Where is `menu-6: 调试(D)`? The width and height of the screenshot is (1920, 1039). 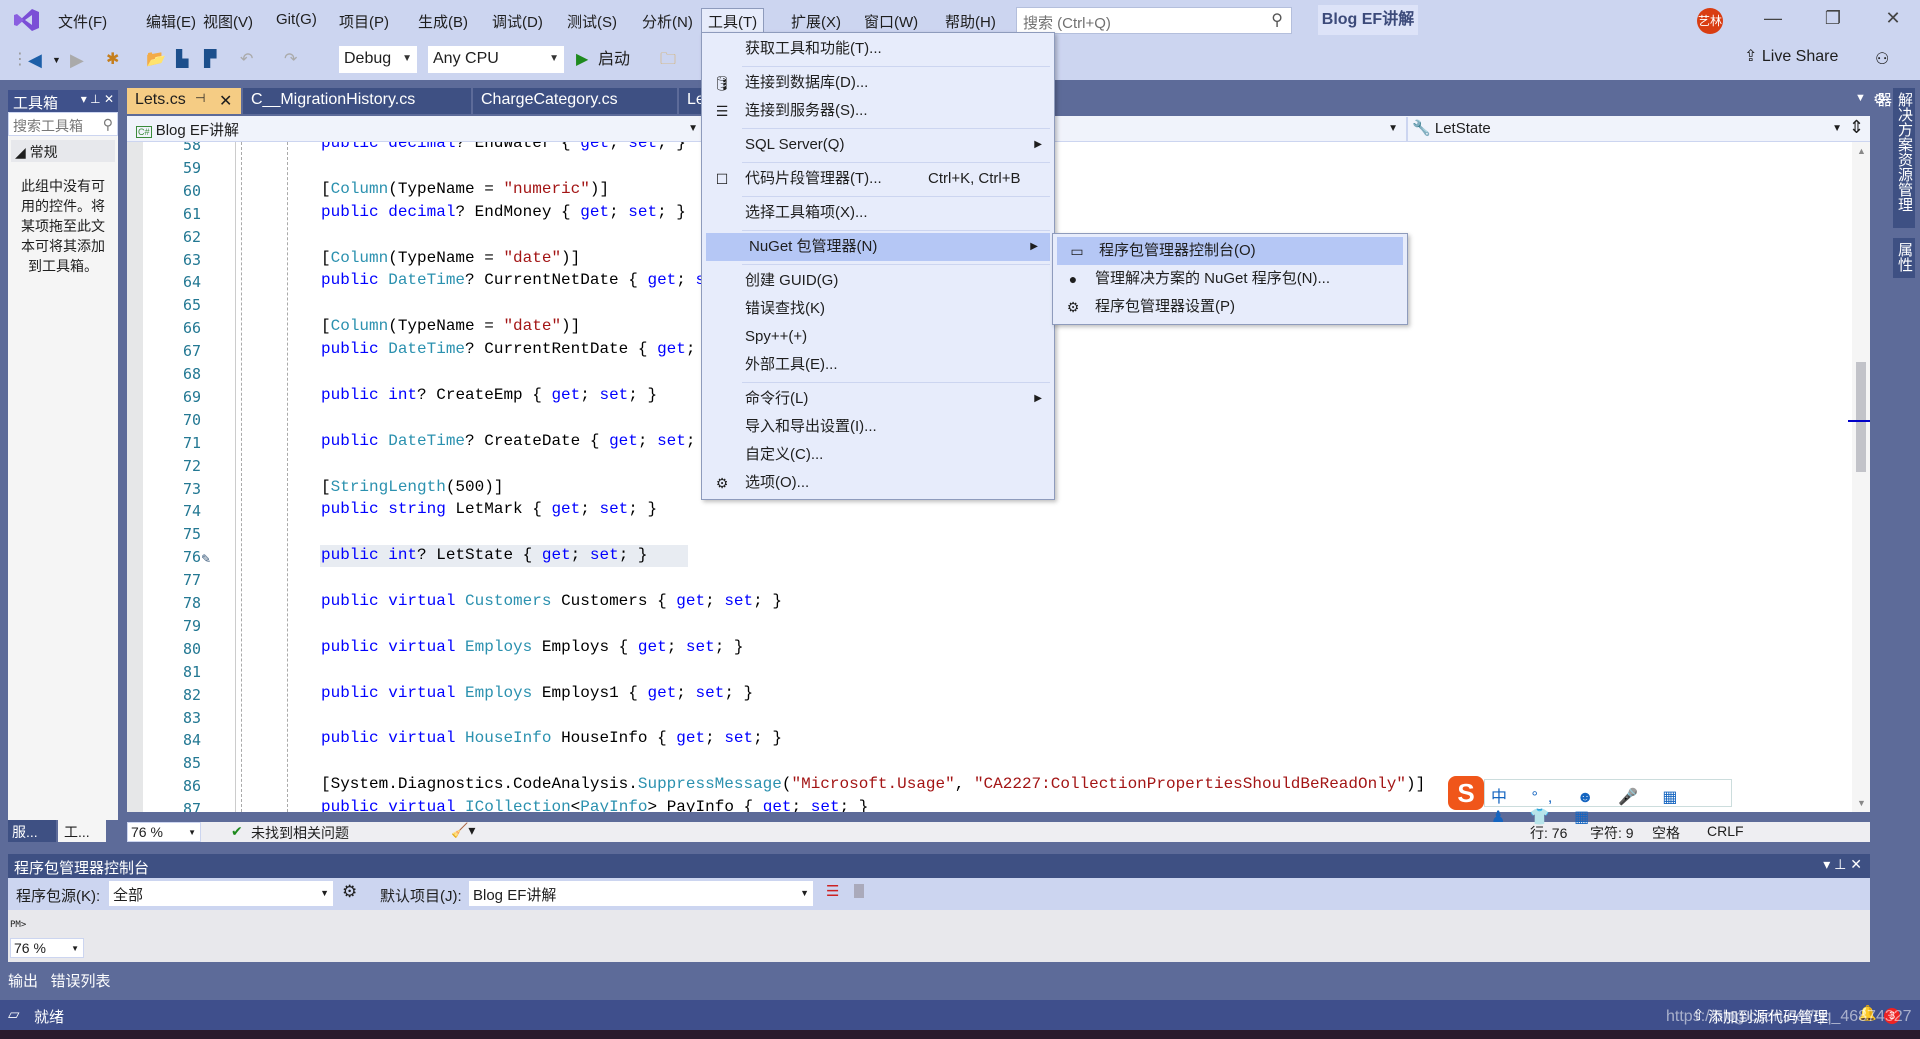
menu-6: 调试(D) is located at coordinates (517, 21).